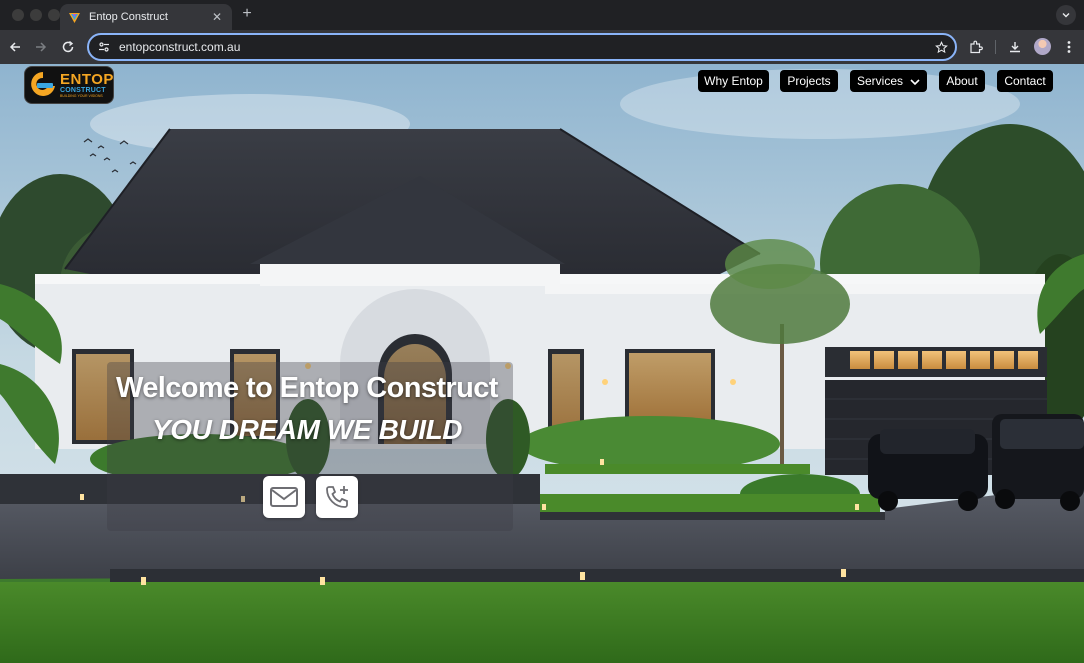 This screenshot has width=1084, height=663. What do you see at coordinates (542, 15) in the screenshot?
I see `browser-tab-strip: Entop Construct ✕ +` at bounding box center [542, 15].